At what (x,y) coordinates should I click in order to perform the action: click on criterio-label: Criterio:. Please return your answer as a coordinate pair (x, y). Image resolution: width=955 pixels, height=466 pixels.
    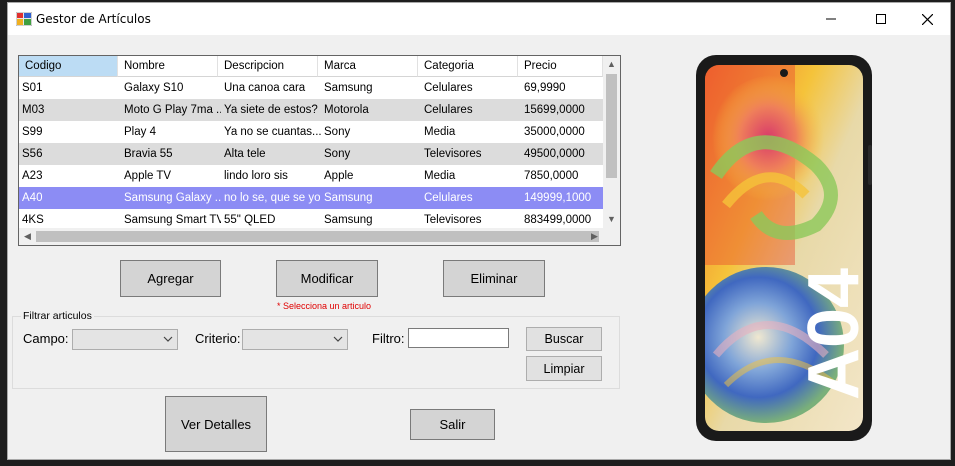
    Looking at the image, I should click on (218, 338).